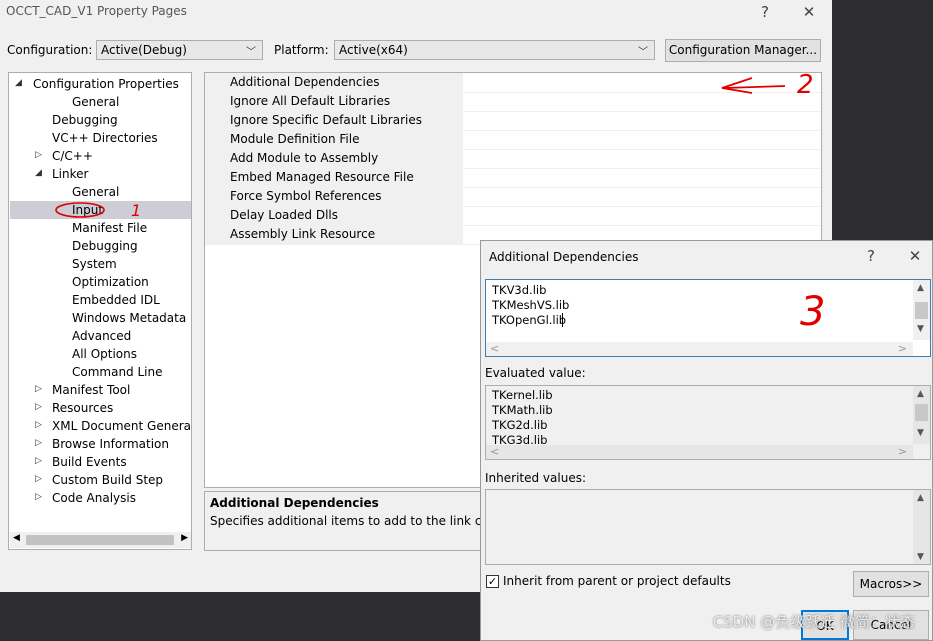 This screenshot has height=641, width=933. Describe the element at coordinates (80, 210) in the screenshot. I see `input-circle-mark` at that location.